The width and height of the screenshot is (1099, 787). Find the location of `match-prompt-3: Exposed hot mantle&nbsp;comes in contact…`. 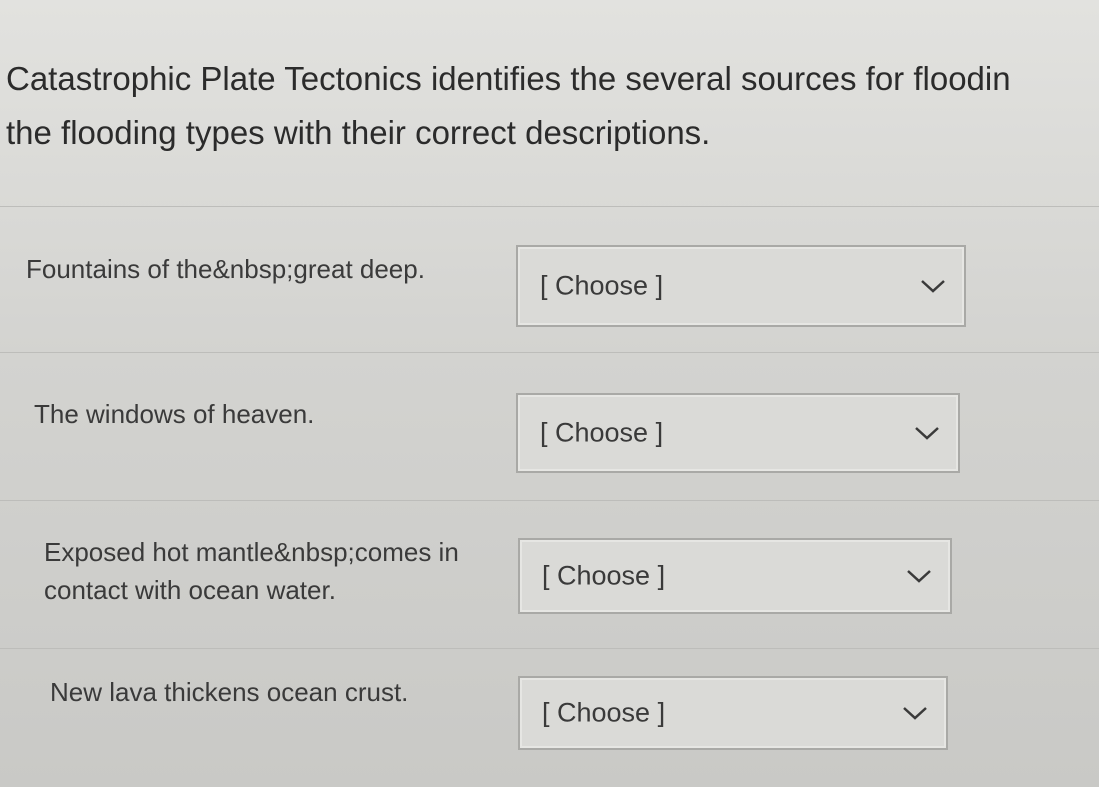

match-prompt-3: Exposed hot mantle&nbsp;comes in contact… is located at coordinates (251, 571).